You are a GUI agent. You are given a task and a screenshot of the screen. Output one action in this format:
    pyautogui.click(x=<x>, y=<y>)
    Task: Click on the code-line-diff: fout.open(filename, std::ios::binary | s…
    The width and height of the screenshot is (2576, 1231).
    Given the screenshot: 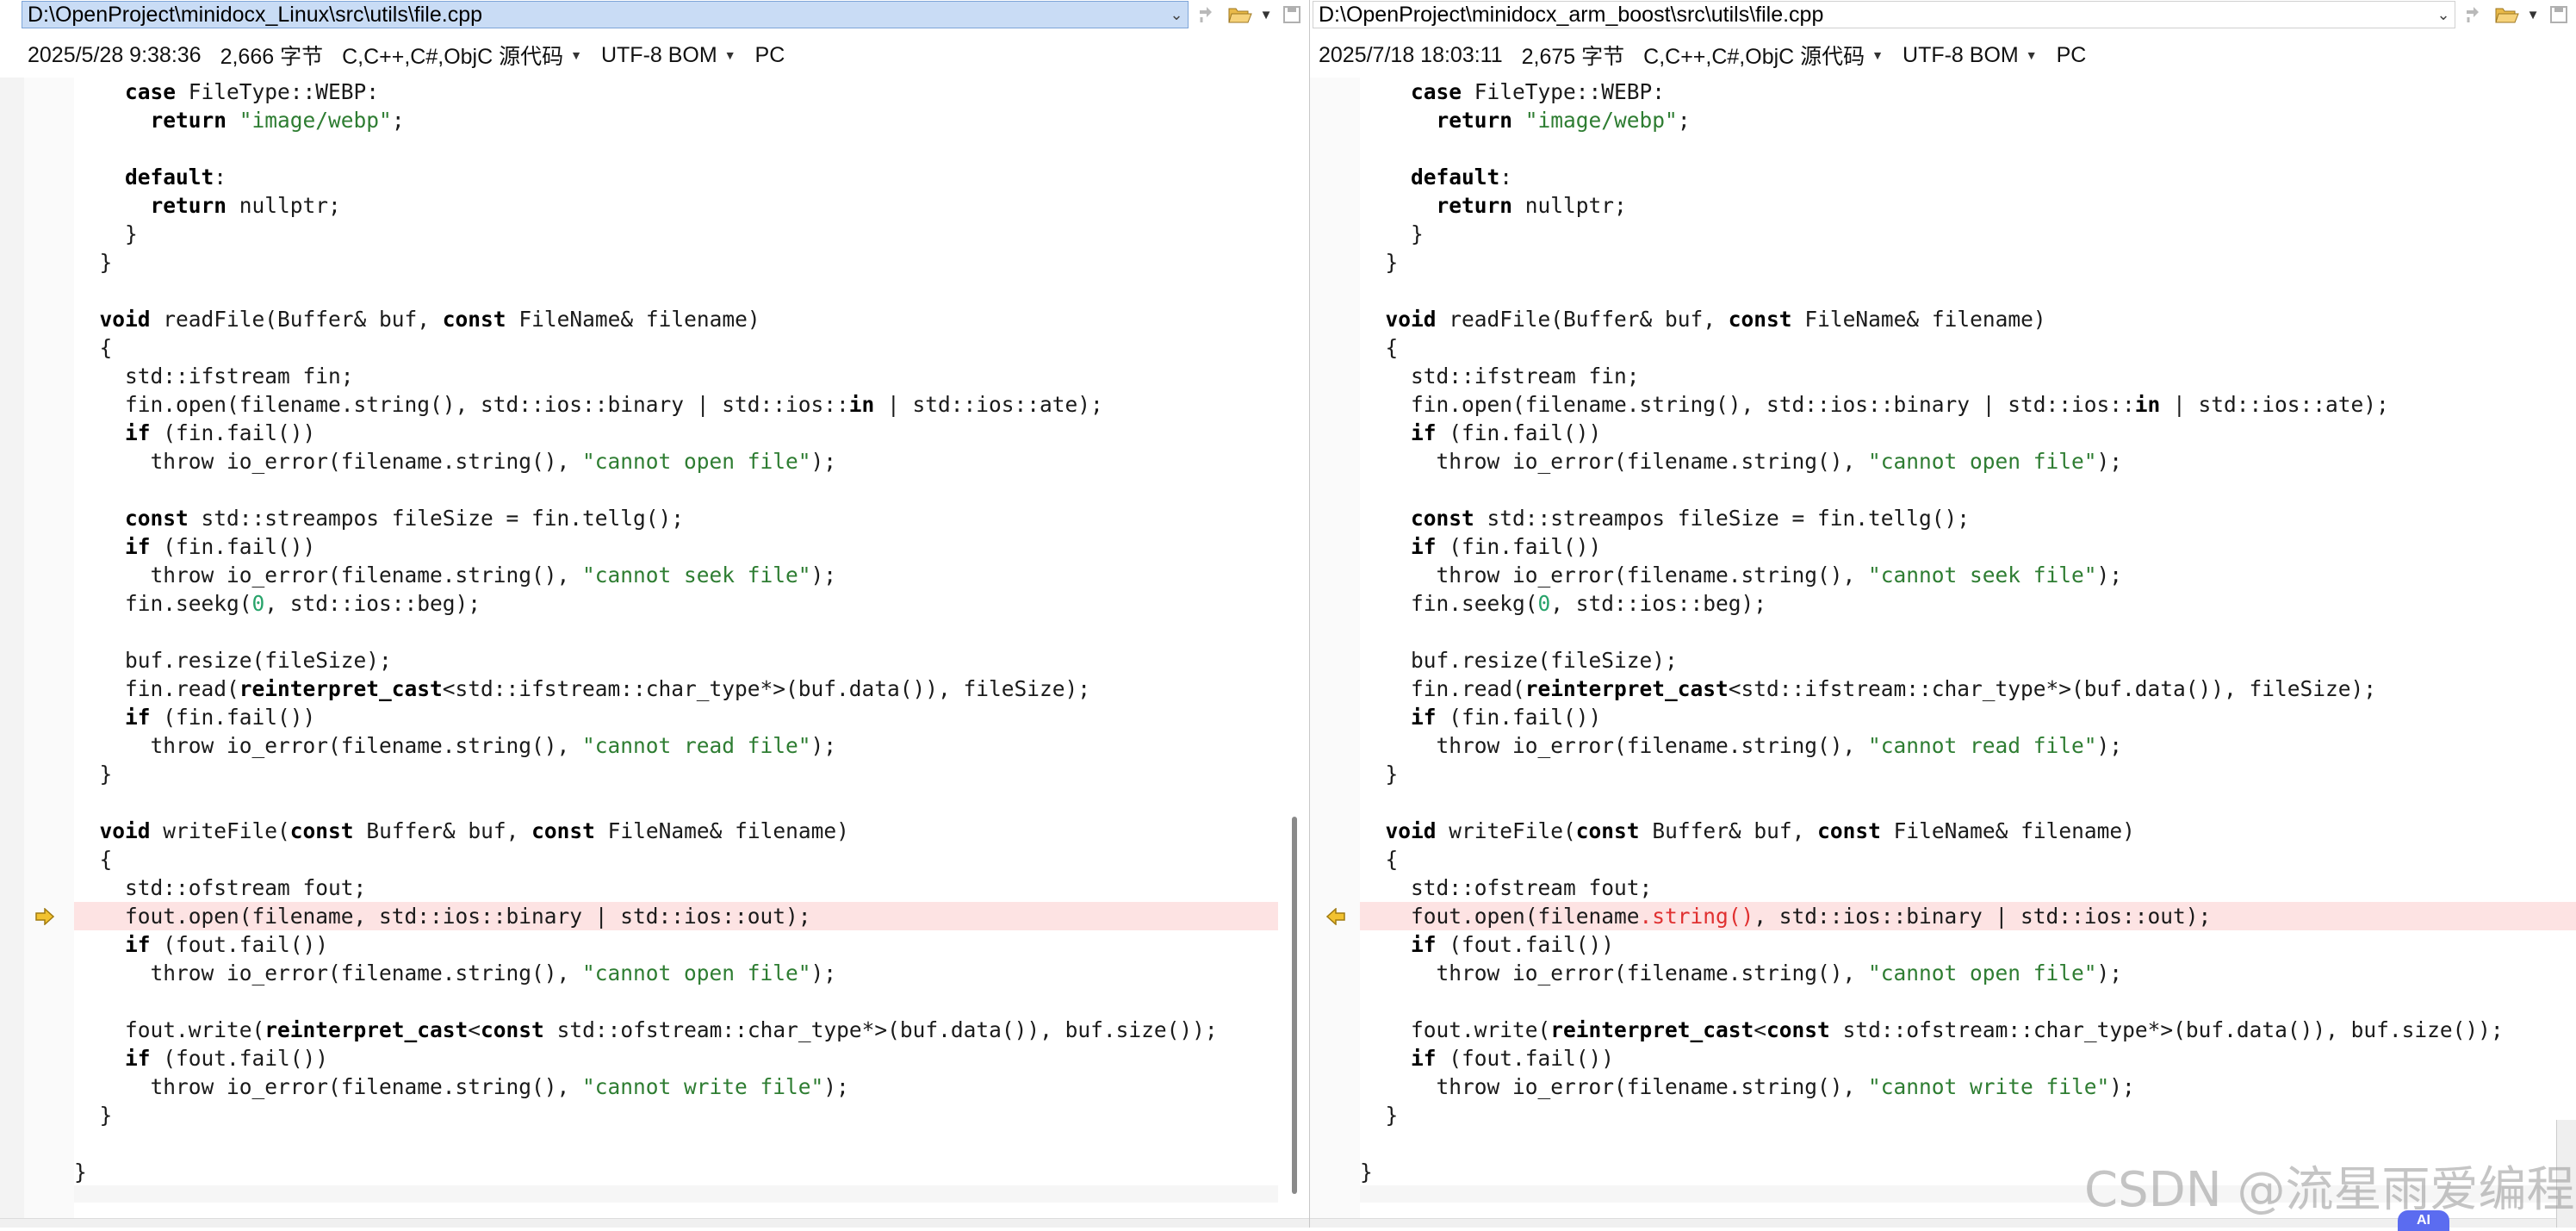 What is the action you would take?
    pyautogui.click(x=676, y=916)
    